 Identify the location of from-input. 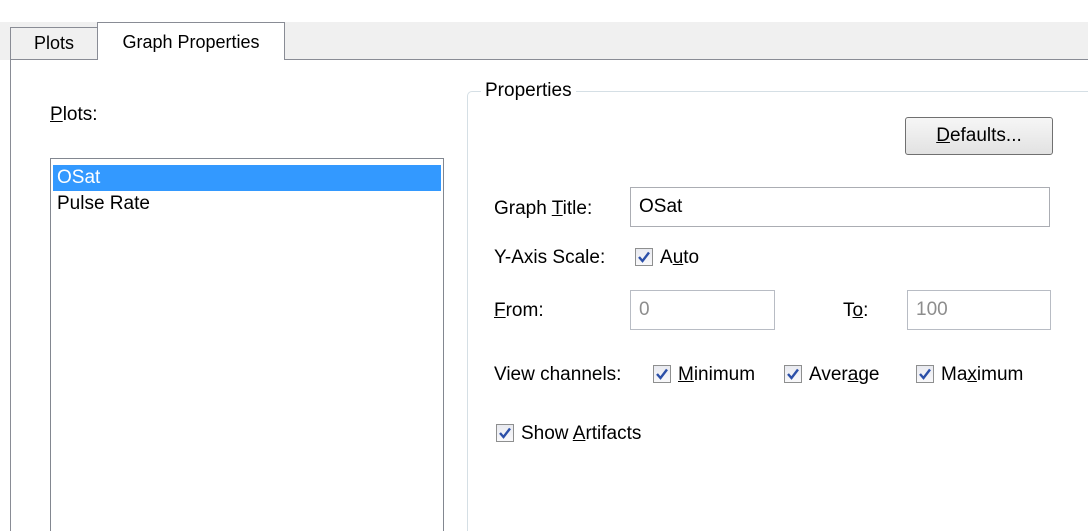
(702, 310).